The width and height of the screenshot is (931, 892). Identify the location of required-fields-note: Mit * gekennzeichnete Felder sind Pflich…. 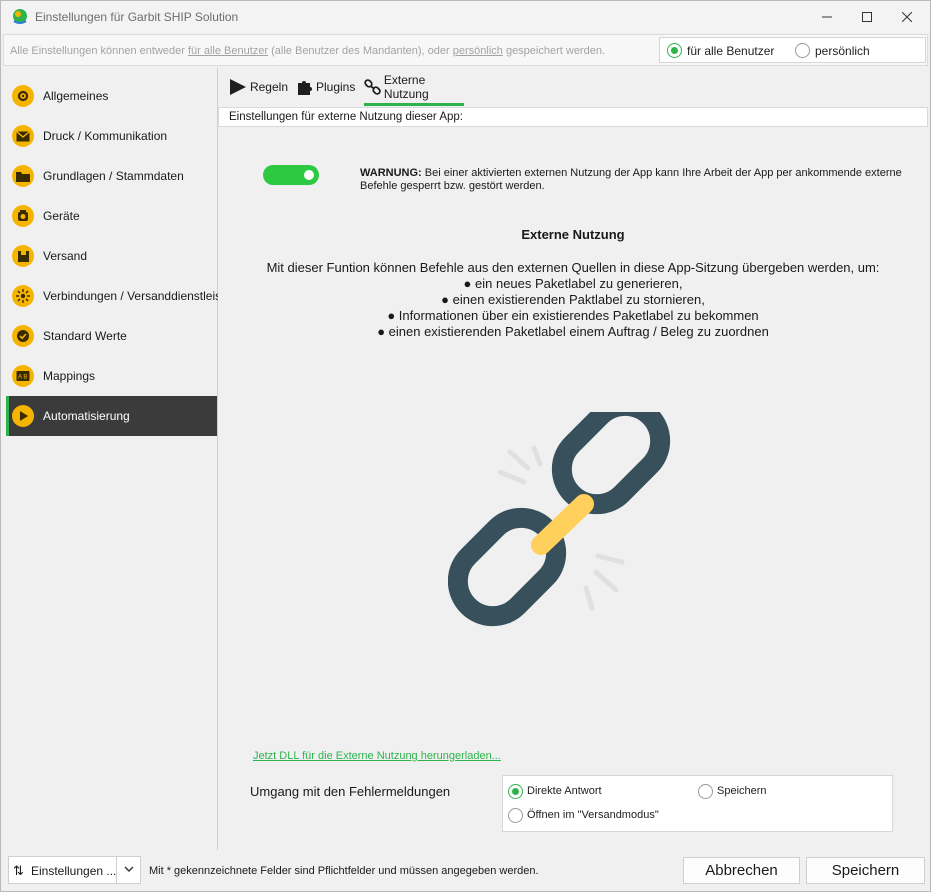
(344, 871).